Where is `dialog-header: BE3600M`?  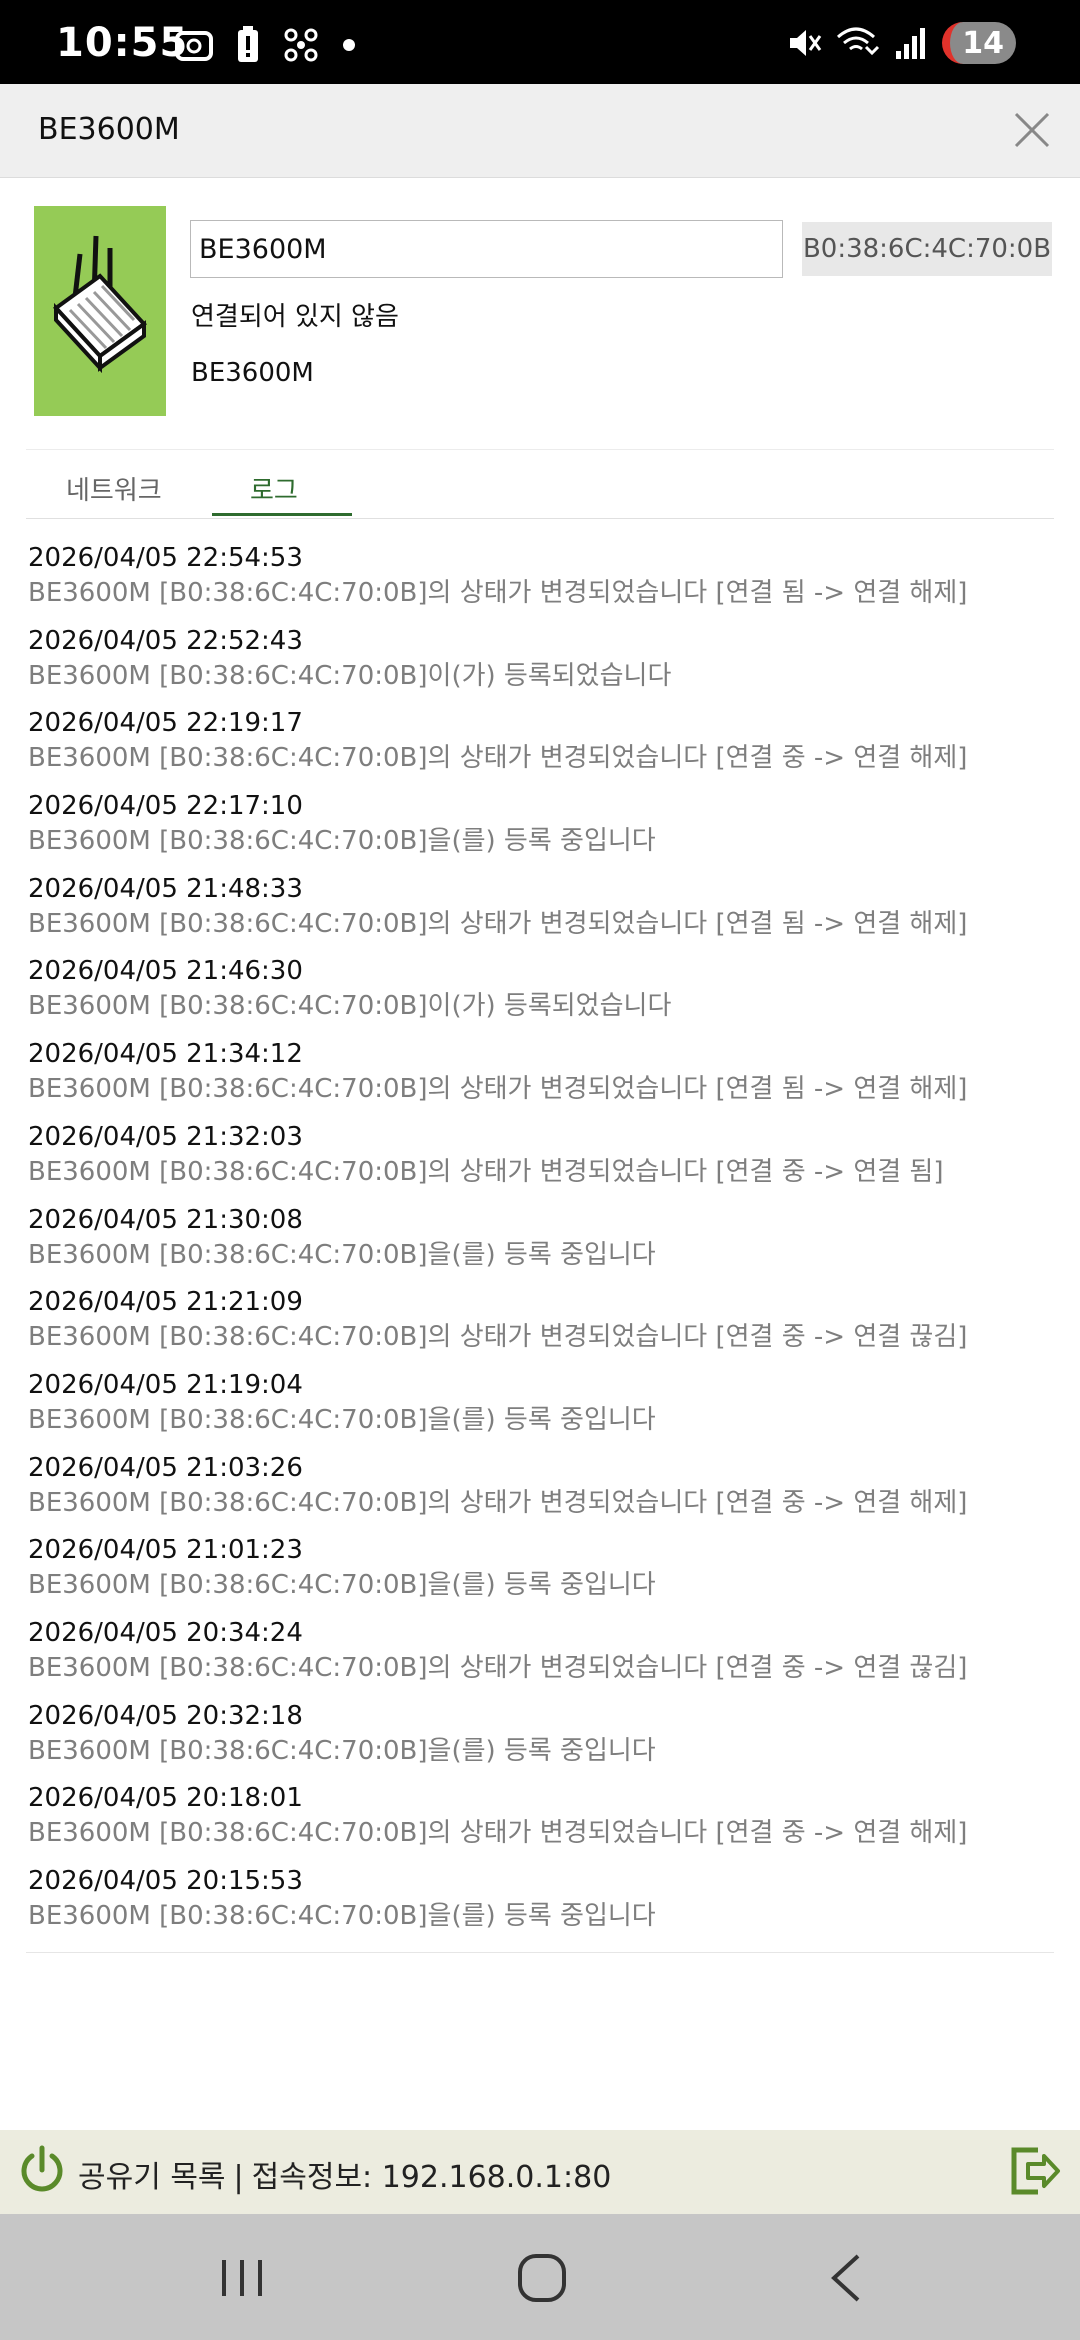 dialog-header: BE3600M is located at coordinates (540, 131).